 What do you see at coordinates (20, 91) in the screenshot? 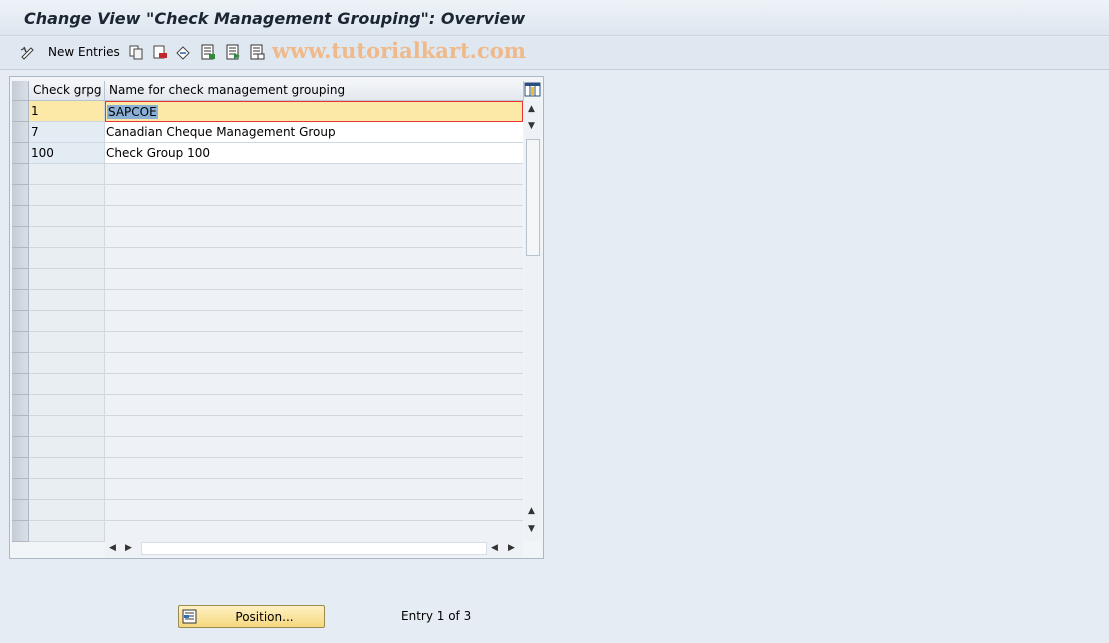
I see `select-all-rows-button` at bounding box center [20, 91].